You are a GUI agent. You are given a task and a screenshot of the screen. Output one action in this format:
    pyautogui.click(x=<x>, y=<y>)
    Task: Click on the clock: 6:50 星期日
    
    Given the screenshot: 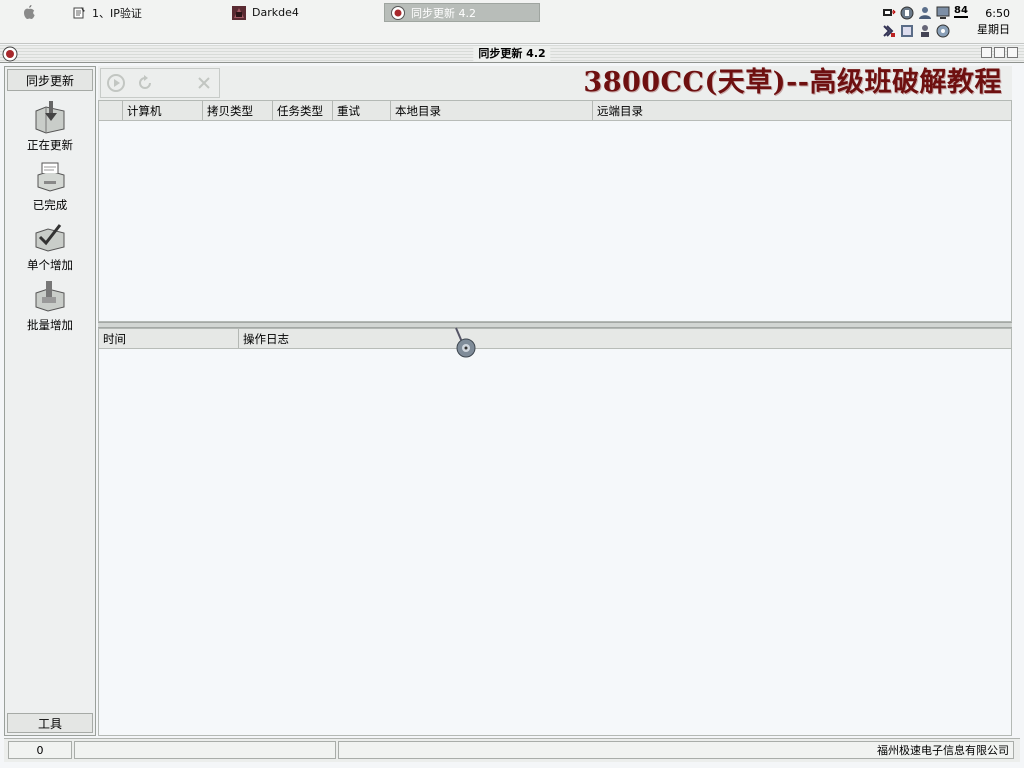 What is the action you would take?
    pyautogui.click(x=993, y=22)
    